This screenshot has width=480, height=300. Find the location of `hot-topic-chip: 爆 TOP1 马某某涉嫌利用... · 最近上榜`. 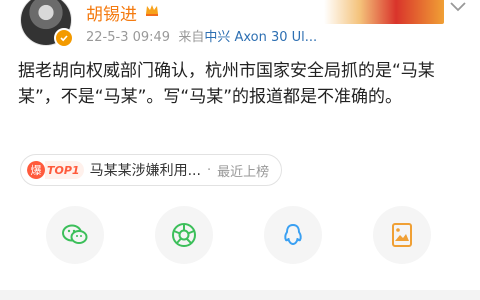

hot-topic-chip: 爆 TOP1 马某某涉嫌利用... · 最近上榜 is located at coordinates (151, 170).